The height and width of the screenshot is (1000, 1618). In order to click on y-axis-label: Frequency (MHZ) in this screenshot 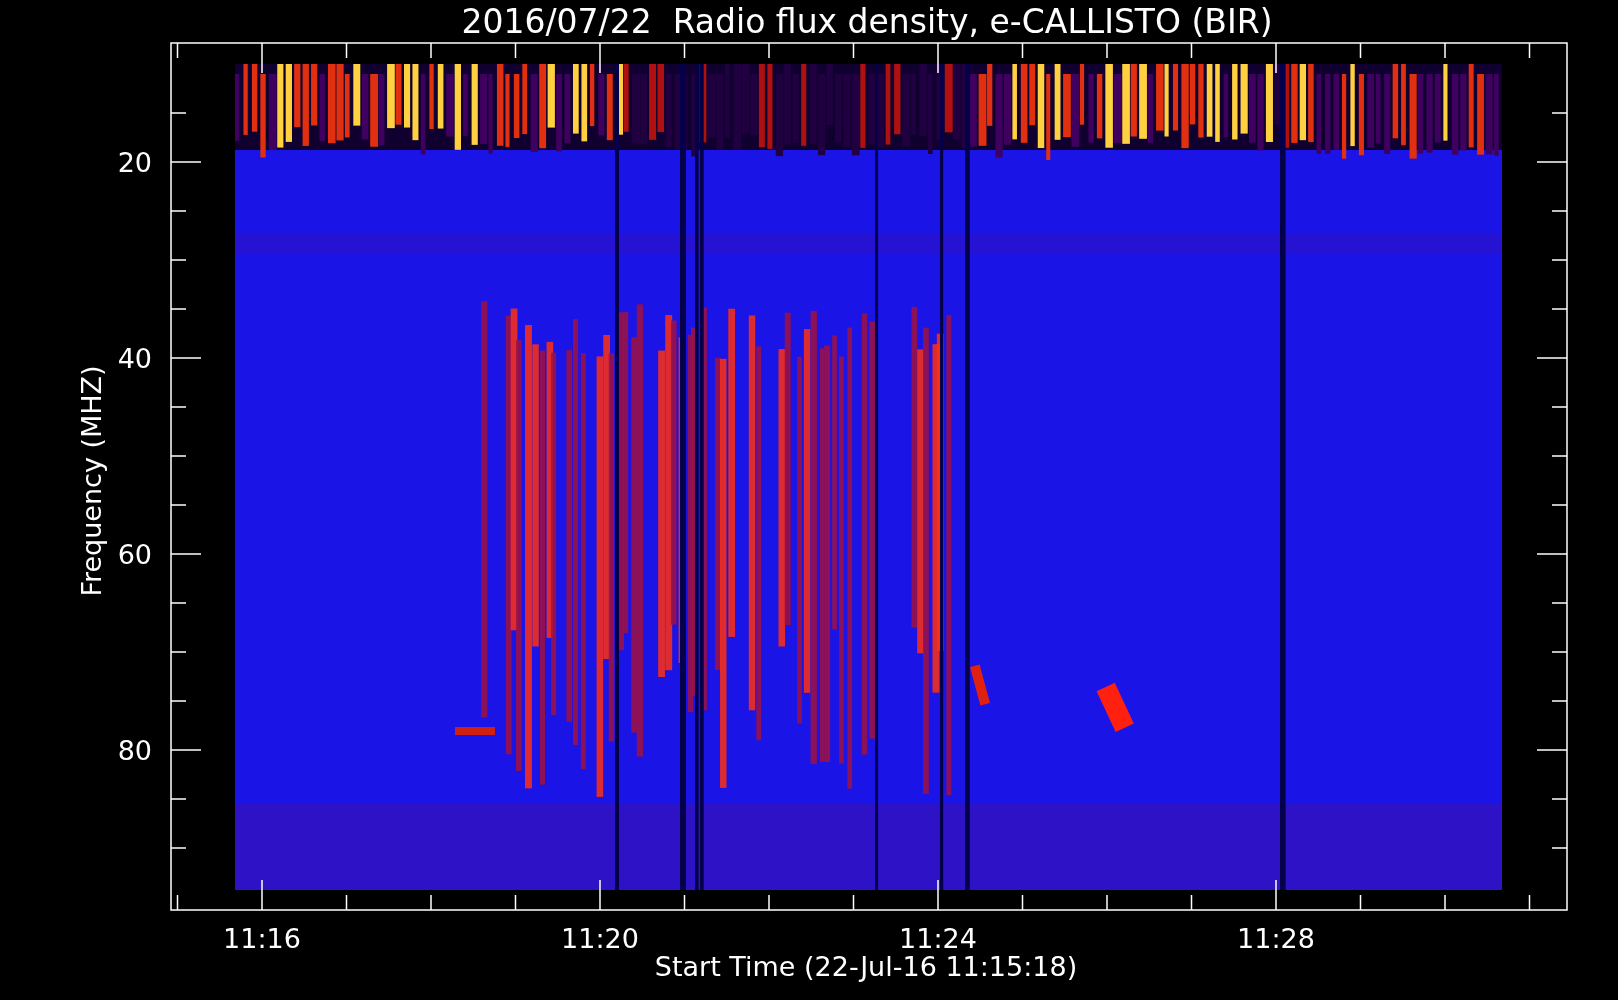, I will do `click(91, 481)`.